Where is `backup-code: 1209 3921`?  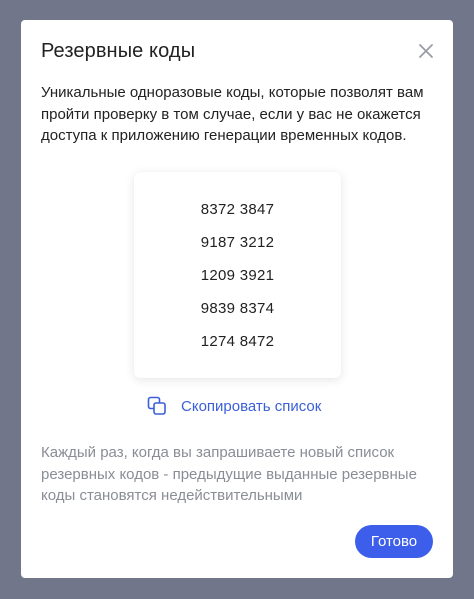 backup-code: 1209 3921 is located at coordinates (237, 275).